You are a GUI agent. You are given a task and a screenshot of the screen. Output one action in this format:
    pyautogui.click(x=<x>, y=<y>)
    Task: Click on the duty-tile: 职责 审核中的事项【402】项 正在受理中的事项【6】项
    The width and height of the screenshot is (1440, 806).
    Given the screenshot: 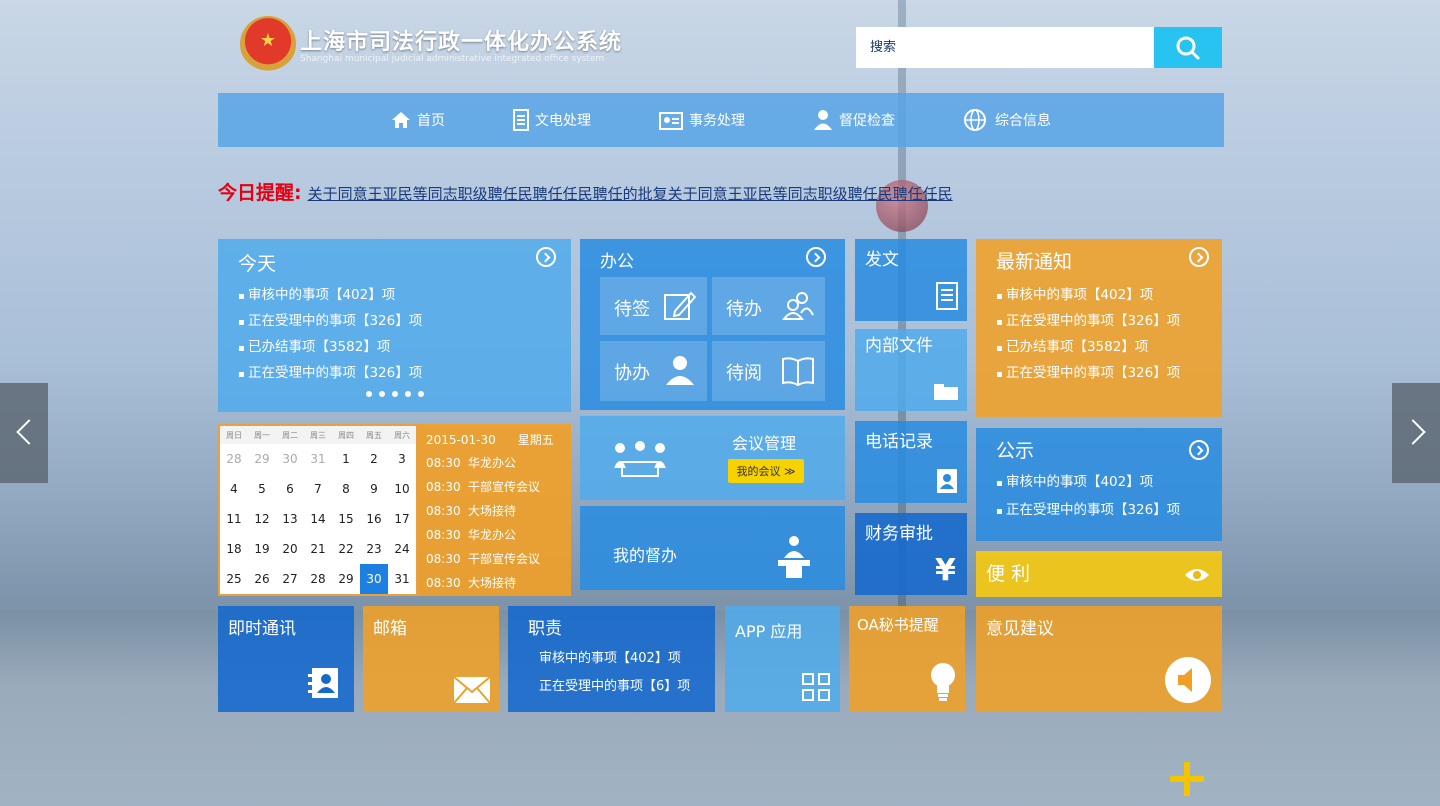 What is the action you would take?
    pyautogui.click(x=611, y=659)
    